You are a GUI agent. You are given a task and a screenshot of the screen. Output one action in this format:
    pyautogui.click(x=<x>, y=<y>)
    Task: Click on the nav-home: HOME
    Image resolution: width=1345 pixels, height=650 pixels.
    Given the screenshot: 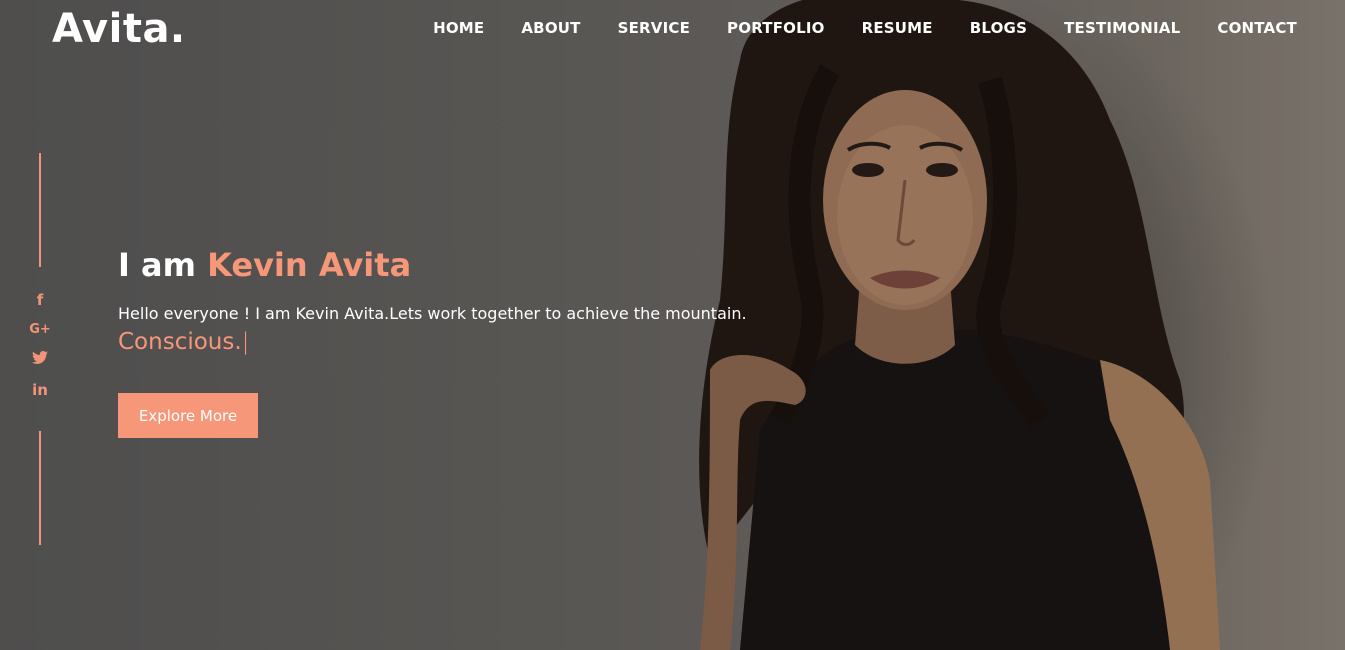 What is the action you would take?
    pyautogui.click(x=458, y=28)
    